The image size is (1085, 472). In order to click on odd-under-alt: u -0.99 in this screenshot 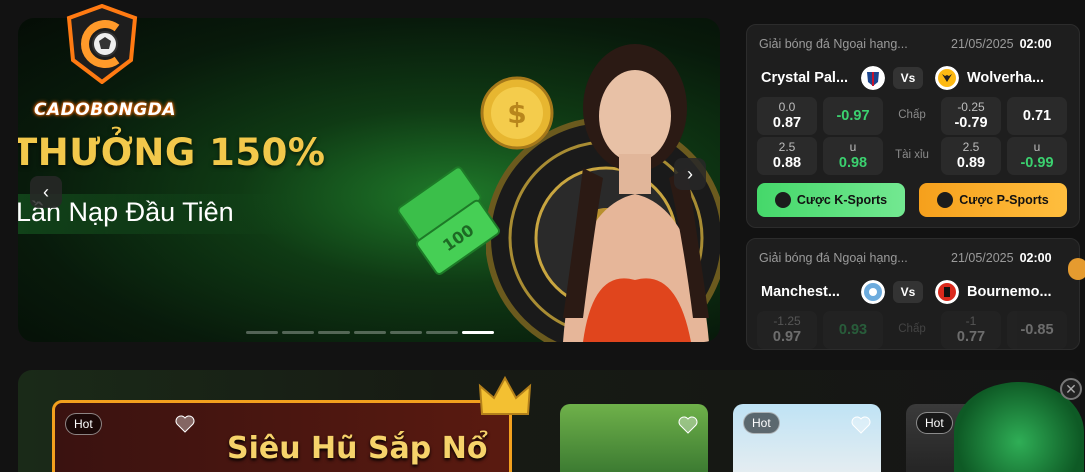, I will do `click(1037, 156)`.